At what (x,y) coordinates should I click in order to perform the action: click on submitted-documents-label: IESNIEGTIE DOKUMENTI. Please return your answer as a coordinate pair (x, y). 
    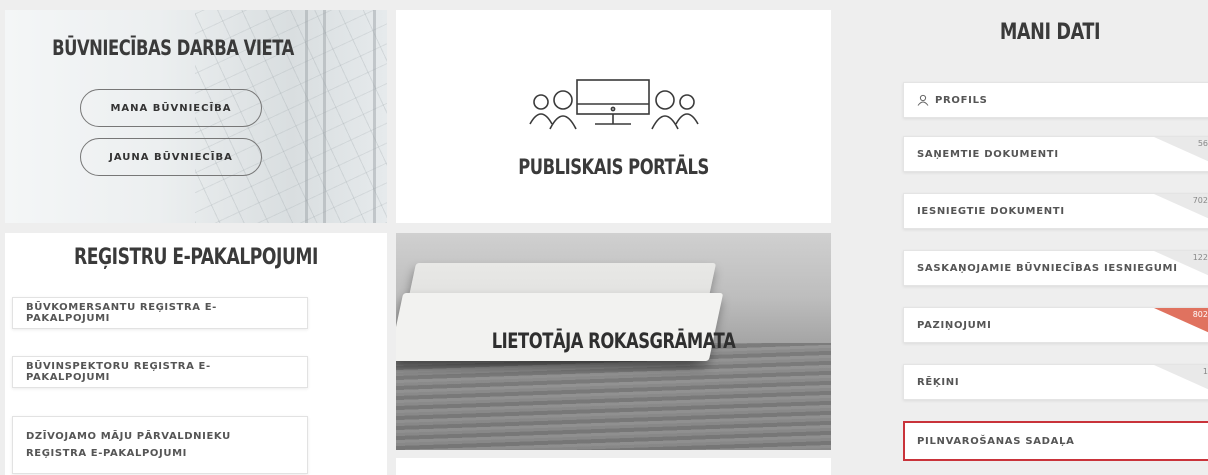
    Looking at the image, I should click on (991, 211).